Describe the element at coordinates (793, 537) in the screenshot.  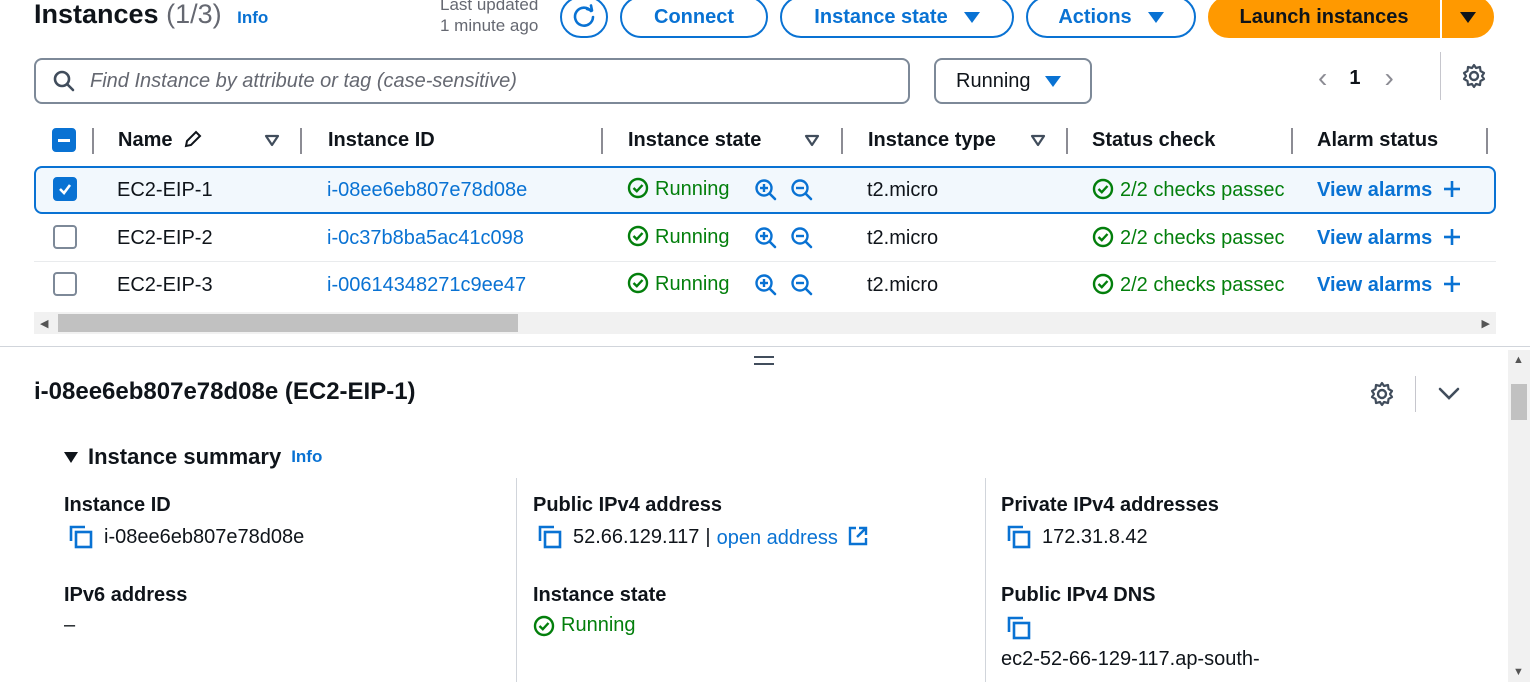
I see `open-address-link: open address` at that location.